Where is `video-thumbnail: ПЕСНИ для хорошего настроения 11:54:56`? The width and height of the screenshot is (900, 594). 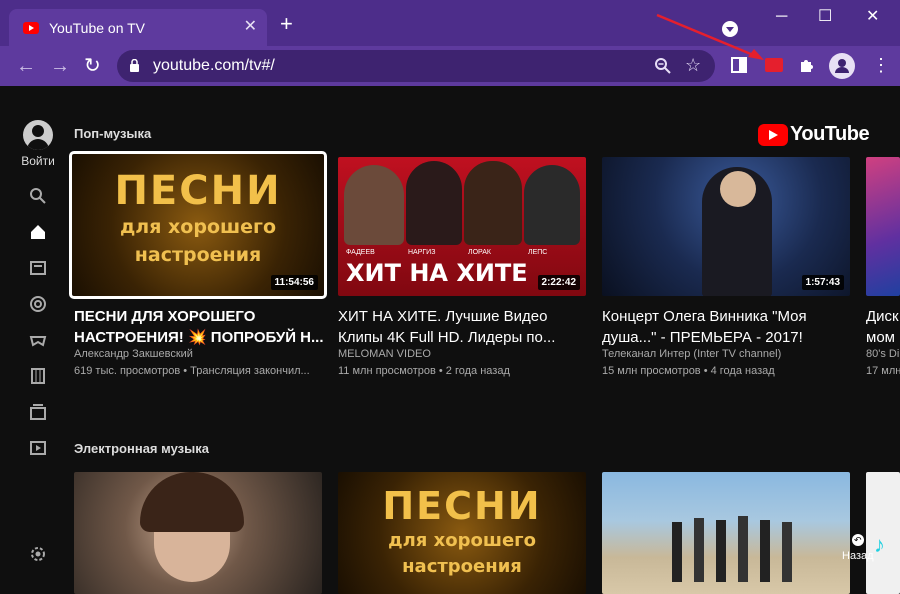
video-thumbnail: ПЕСНИ для хорошего настроения 11:54:56 is located at coordinates (198, 225).